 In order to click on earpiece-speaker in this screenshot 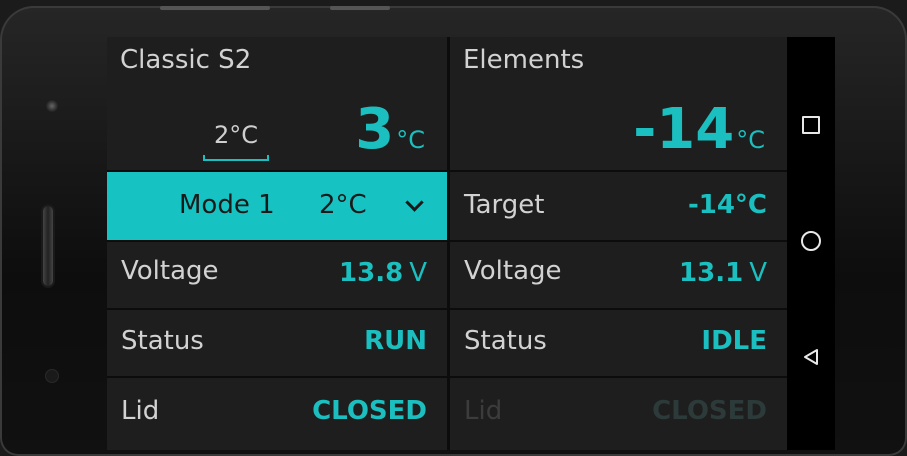, I will do `click(48, 246)`.